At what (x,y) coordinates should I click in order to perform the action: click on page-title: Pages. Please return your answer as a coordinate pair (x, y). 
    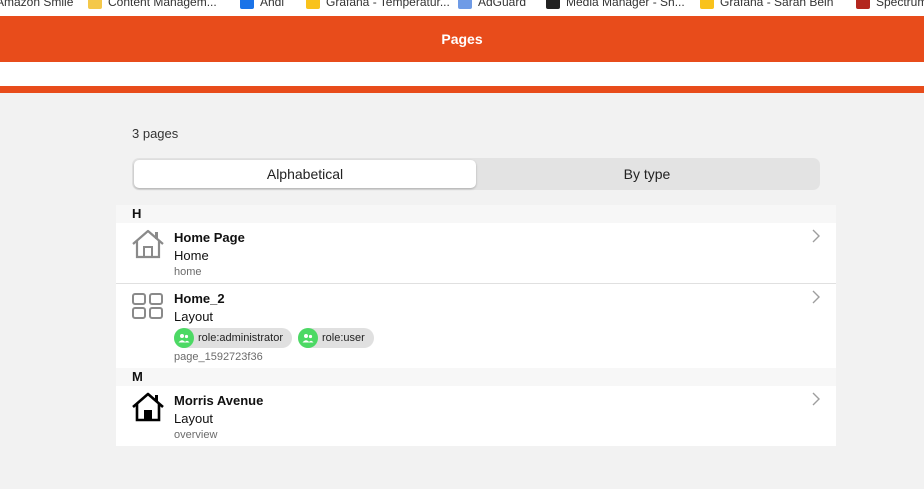
    Looking at the image, I should click on (462, 39).